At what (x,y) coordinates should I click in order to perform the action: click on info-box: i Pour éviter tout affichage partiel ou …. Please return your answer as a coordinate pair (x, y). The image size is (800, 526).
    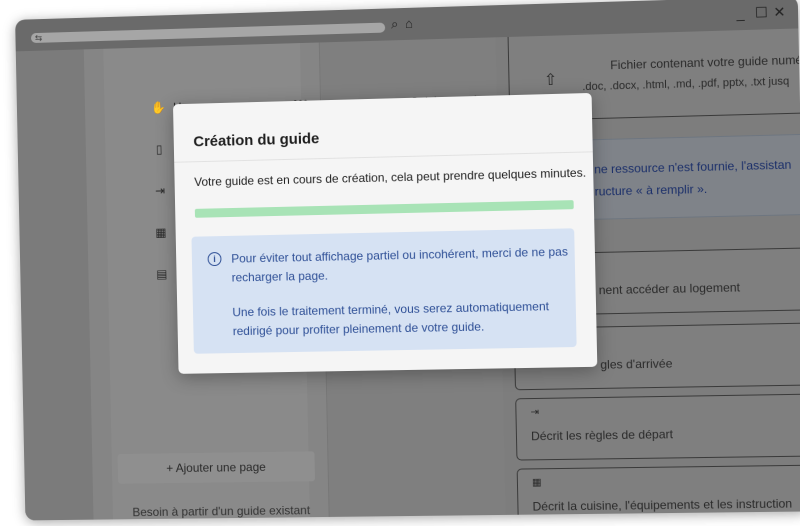
    Looking at the image, I should click on (384, 291).